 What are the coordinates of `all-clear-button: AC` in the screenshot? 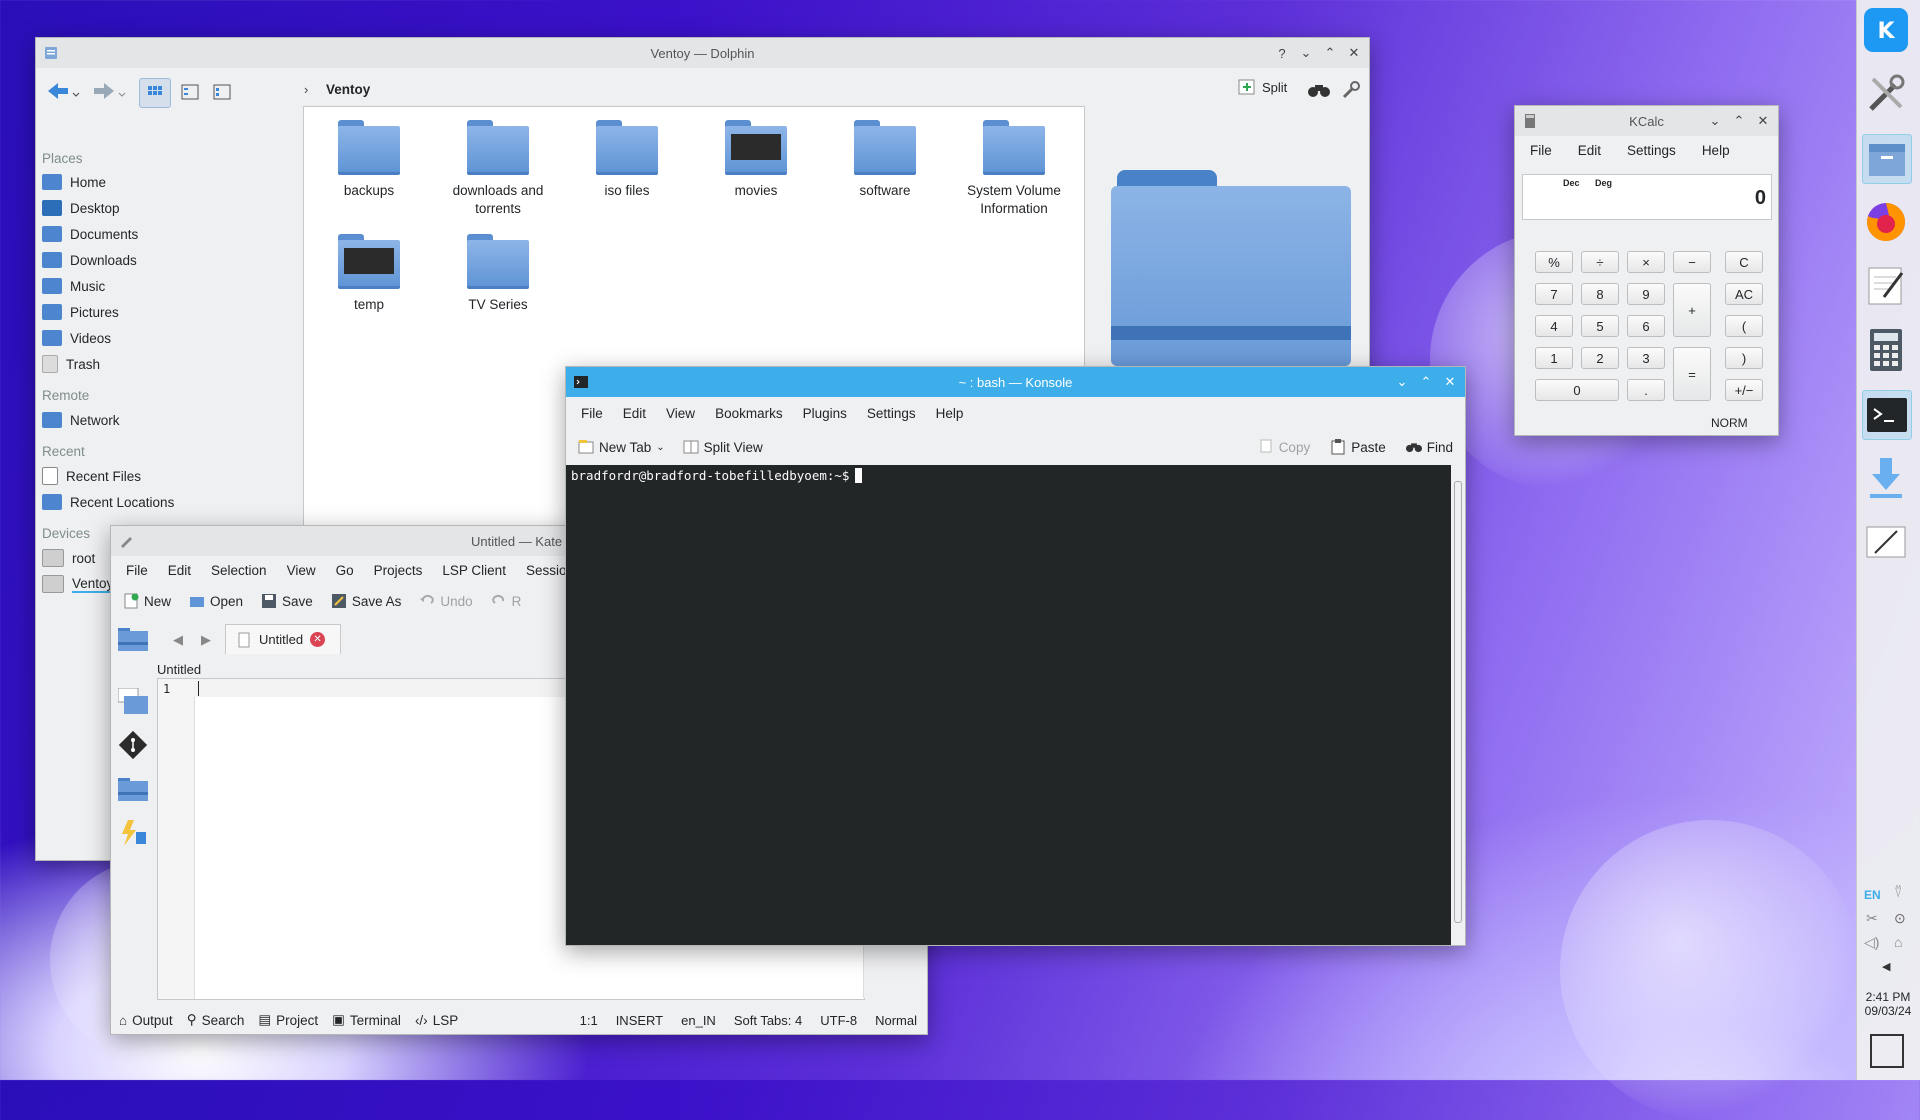 It's located at (1744, 294).